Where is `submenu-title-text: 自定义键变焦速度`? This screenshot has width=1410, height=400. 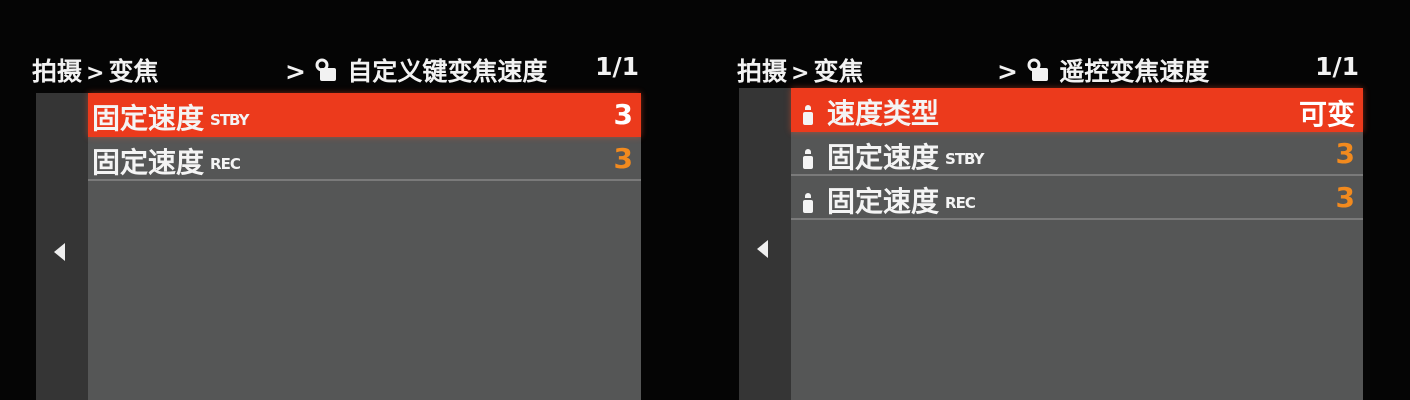 submenu-title-text: 自定义键变焦速度 is located at coordinates (447, 71).